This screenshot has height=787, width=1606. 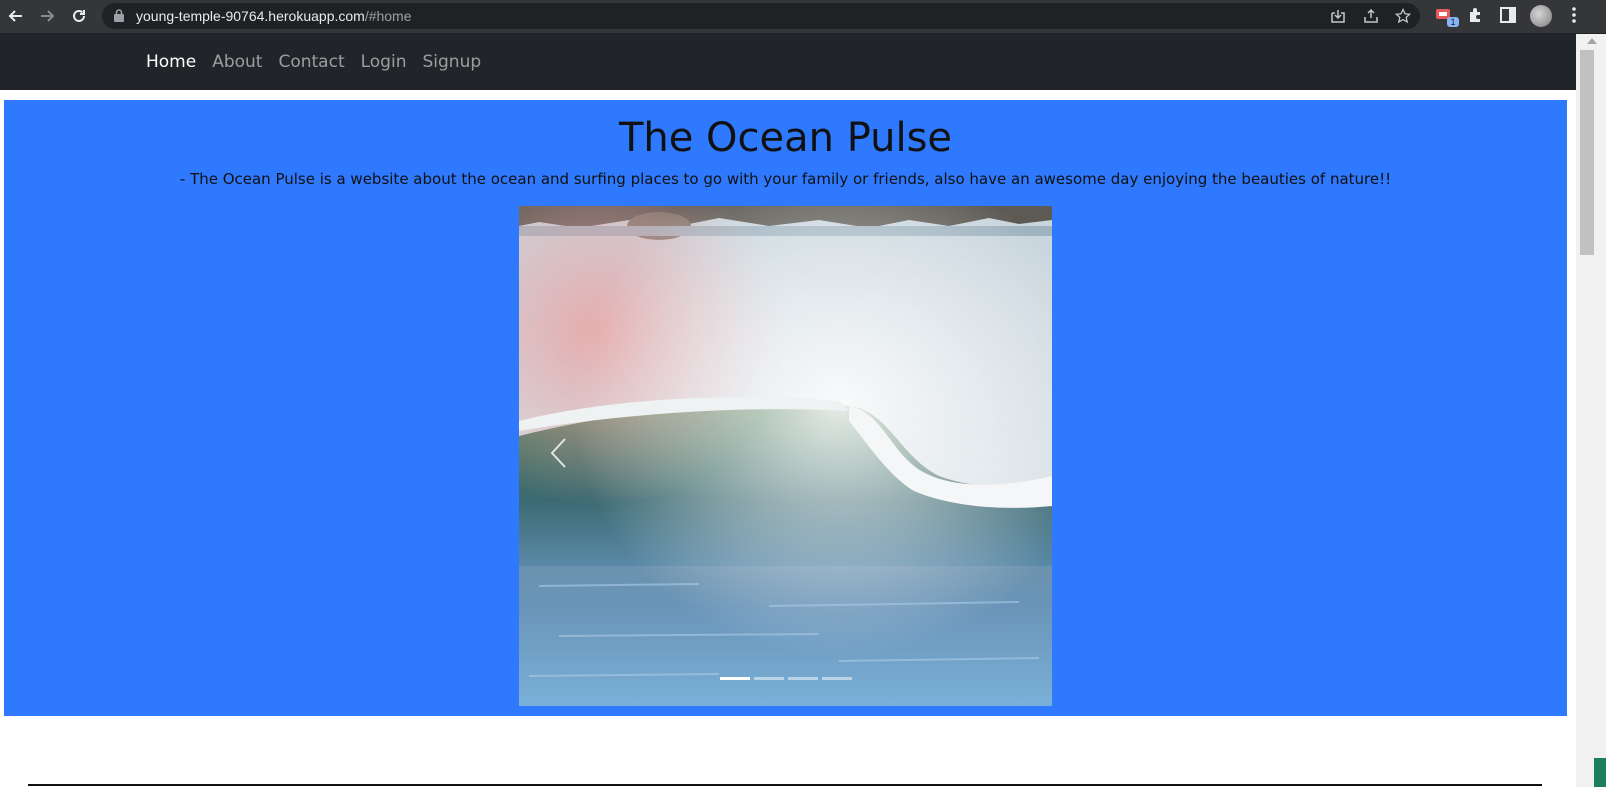 I want to click on profile-avatar, so click(x=1541, y=16).